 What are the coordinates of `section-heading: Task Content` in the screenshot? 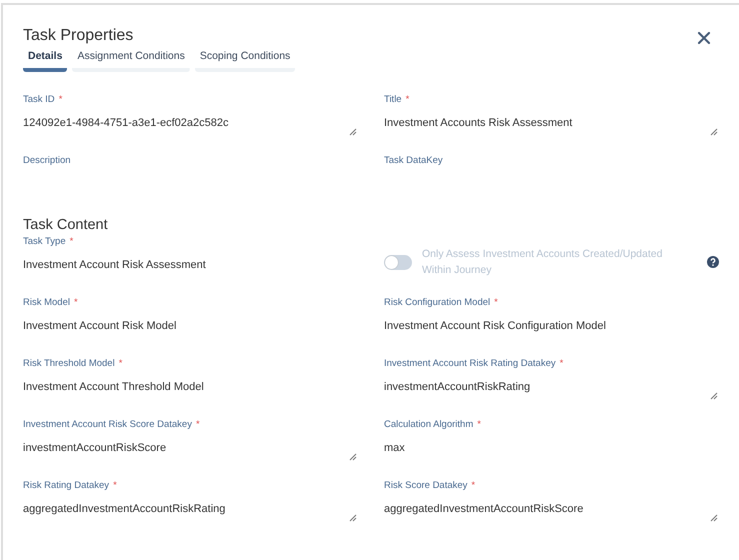 It's located at (65, 225).